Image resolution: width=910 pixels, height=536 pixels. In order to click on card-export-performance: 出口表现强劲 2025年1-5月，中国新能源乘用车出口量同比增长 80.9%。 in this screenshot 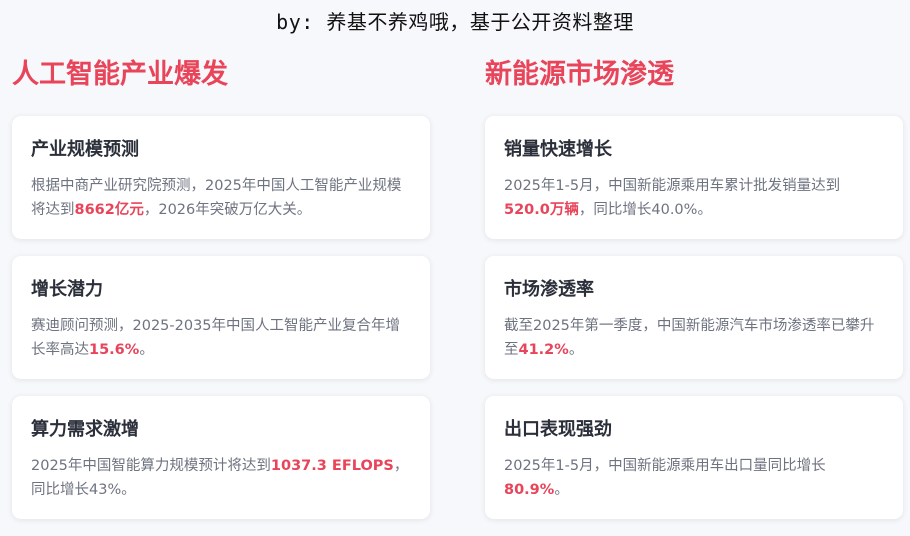, I will do `click(694, 457)`.